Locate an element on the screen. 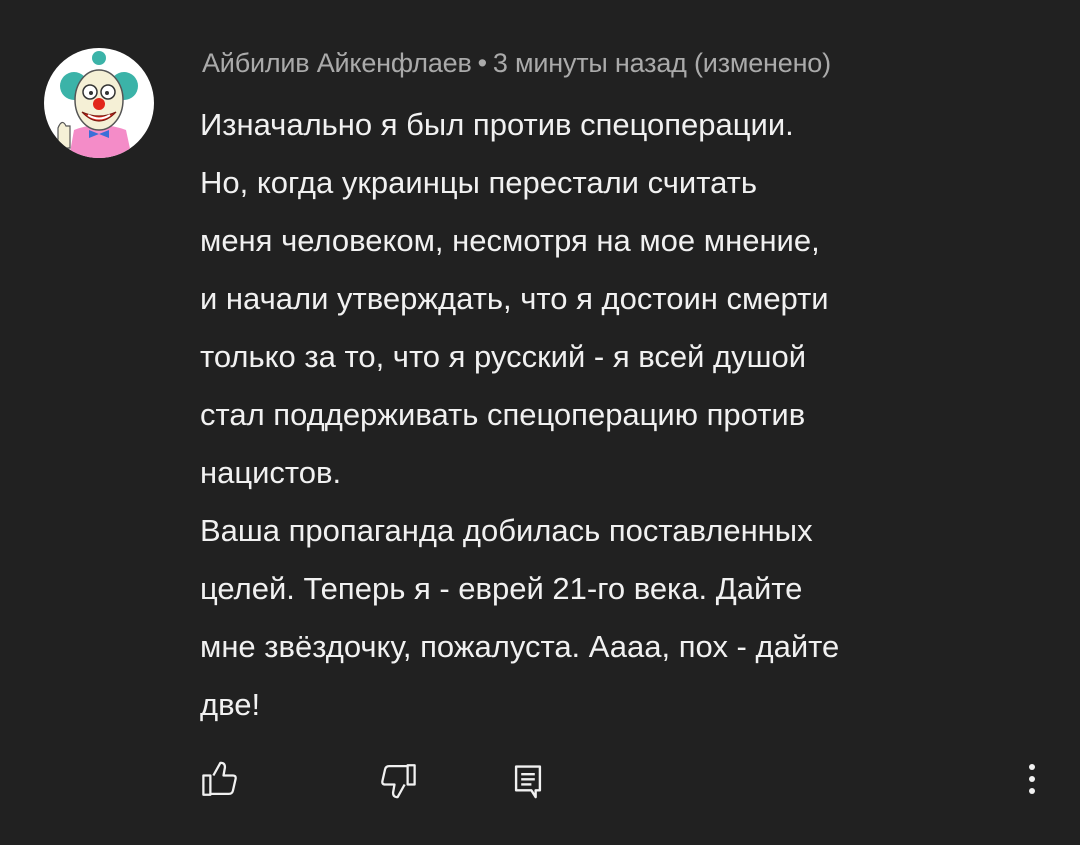 Image resolution: width=1080 pixels, height=845 pixels. comment-line: нацистов. is located at coordinates (271, 472).